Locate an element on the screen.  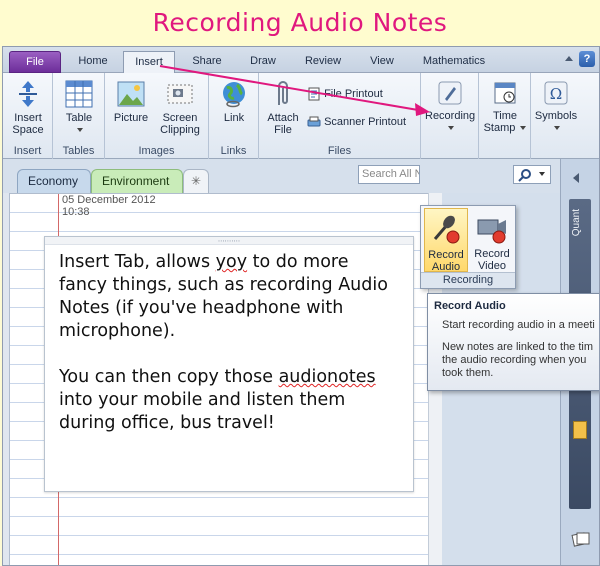
tab-home: Home is located at coordinates (93, 62).